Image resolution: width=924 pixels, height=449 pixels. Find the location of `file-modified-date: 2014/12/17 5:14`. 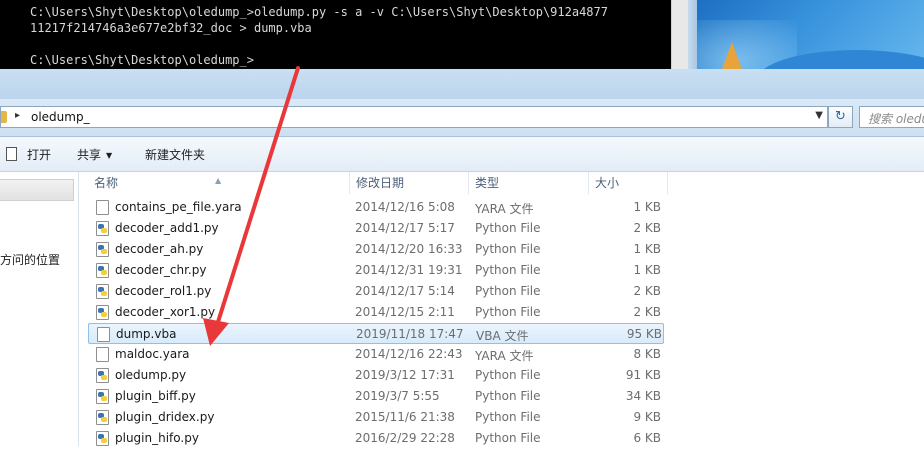

file-modified-date: 2014/12/17 5:14 is located at coordinates (405, 291).